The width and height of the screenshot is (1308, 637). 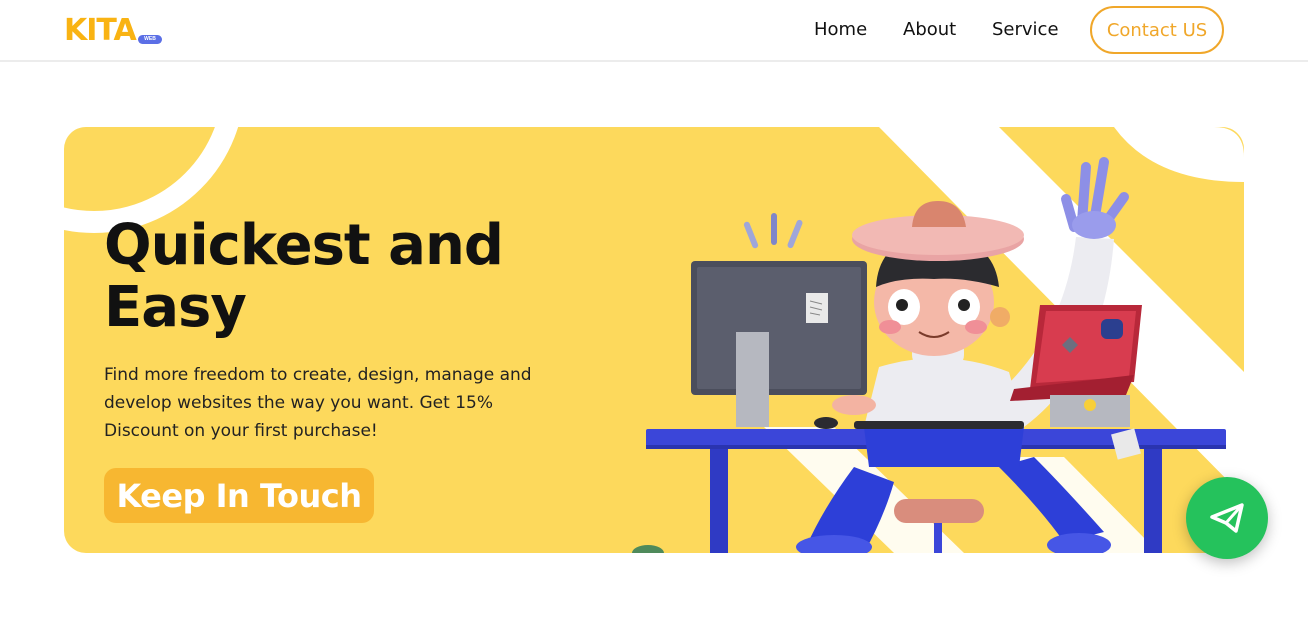 What do you see at coordinates (654, 31) in the screenshot?
I see `site-header: KITA WEB Home About Service Contact US` at bounding box center [654, 31].